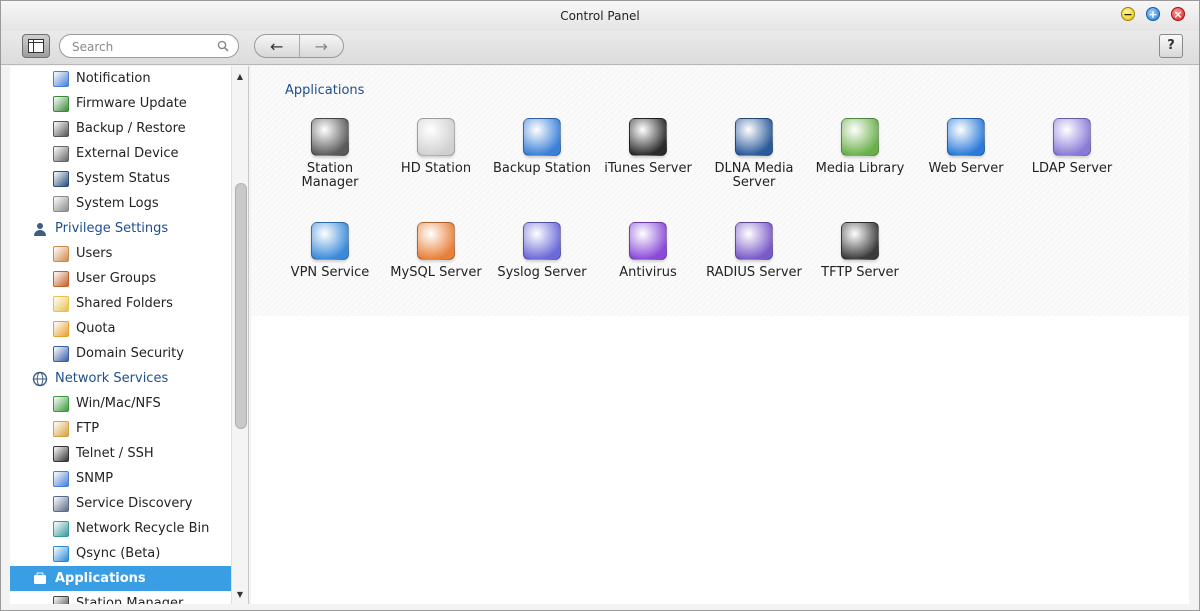  Describe the element at coordinates (240, 77) in the screenshot. I see `scroll-up-icon: ▲` at that location.